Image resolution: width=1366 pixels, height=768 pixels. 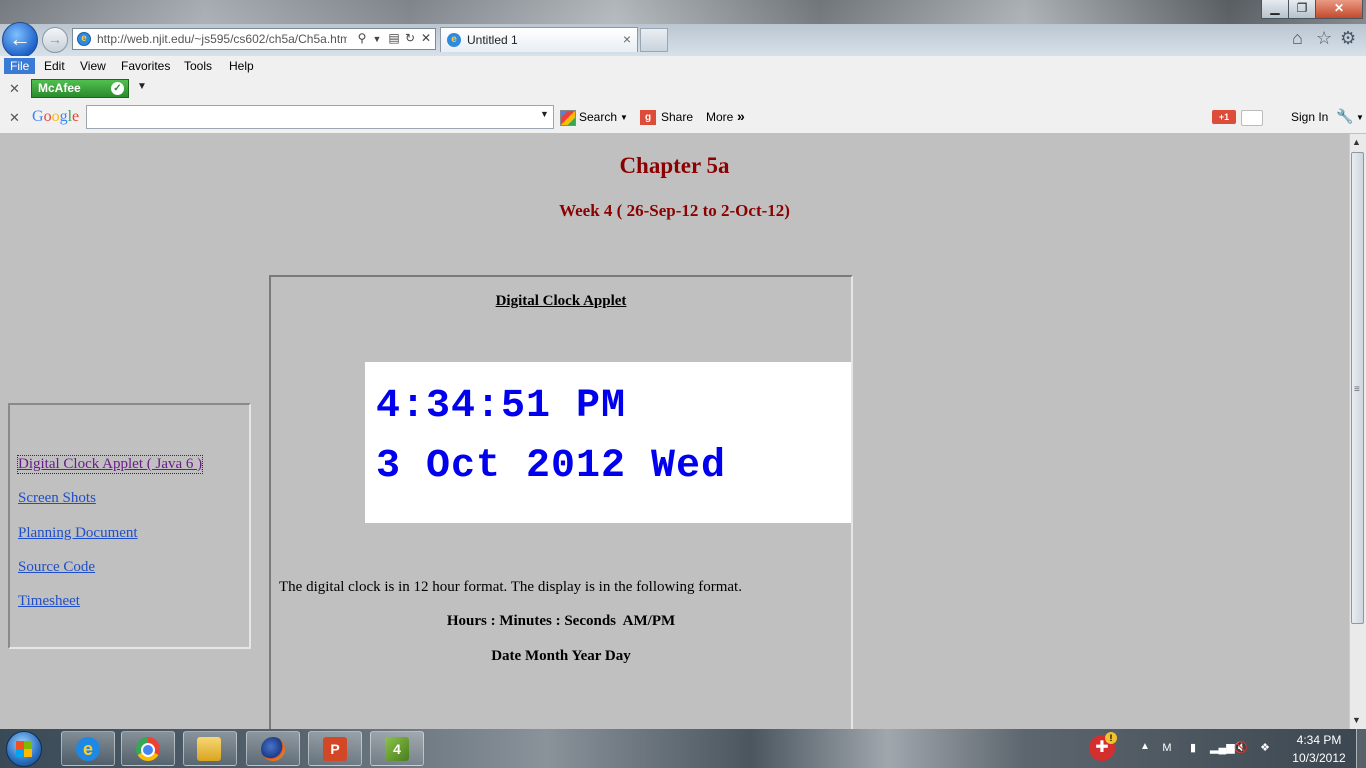 What do you see at coordinates (1297, 38) in the screenshot?
I see `home-icon: ⌂` at bounding box center [1297, 38].